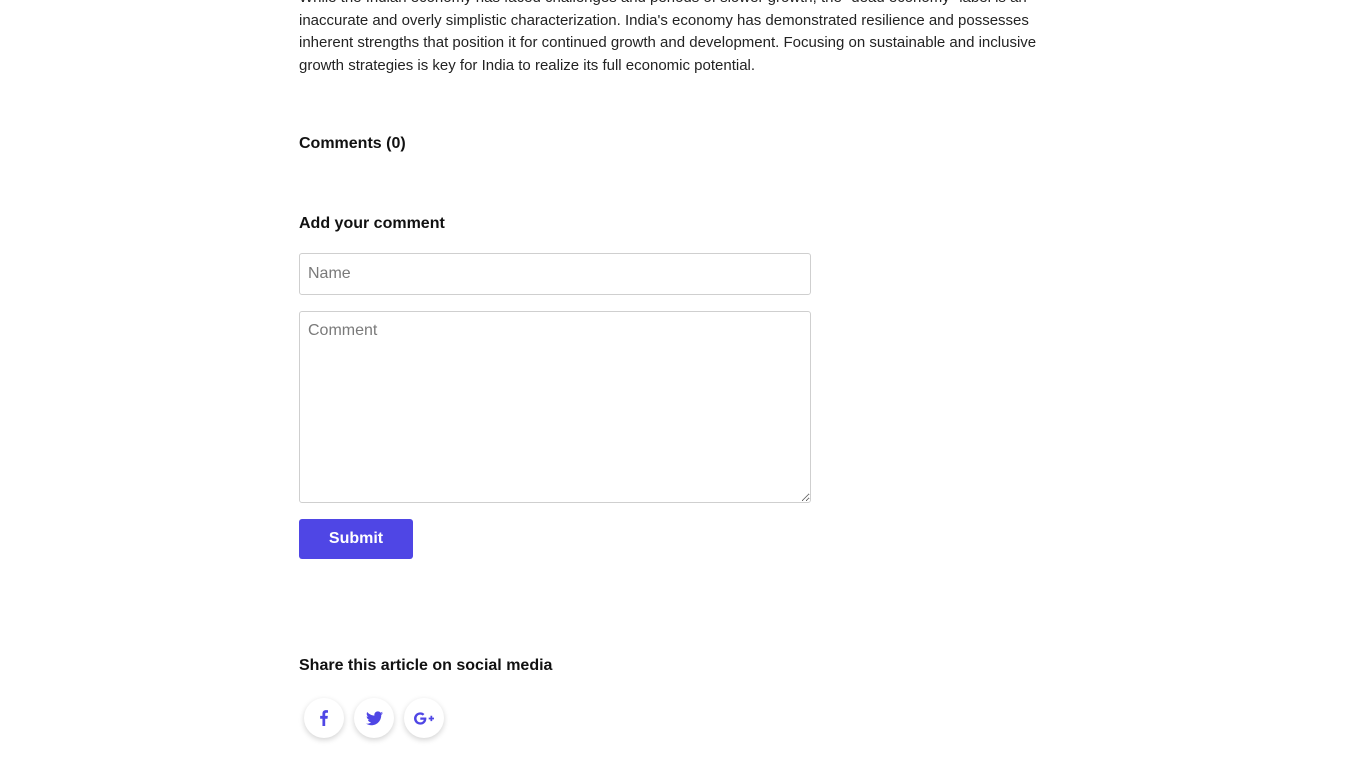  Describe the element at coordinates (372, 223) in the screenshot. I see `add-comment-heading: Add your comment` at that location.